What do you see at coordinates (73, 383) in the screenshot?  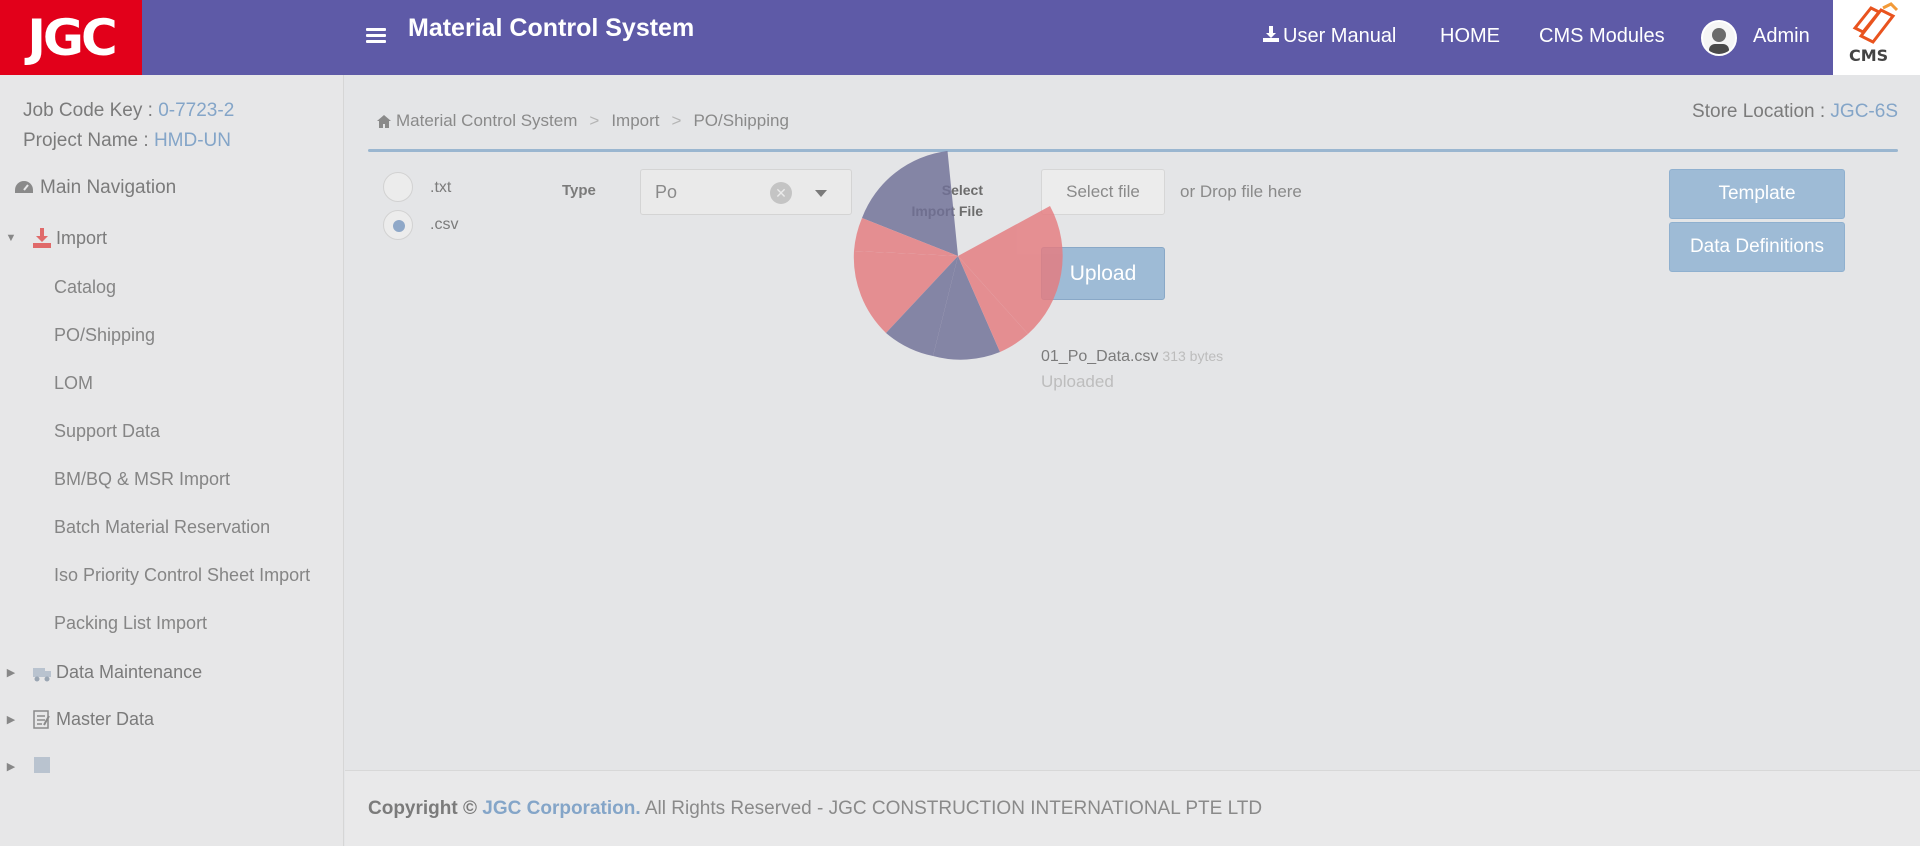 I see `sidebar-item-lom: LOM` at bounding box center [73, 383].